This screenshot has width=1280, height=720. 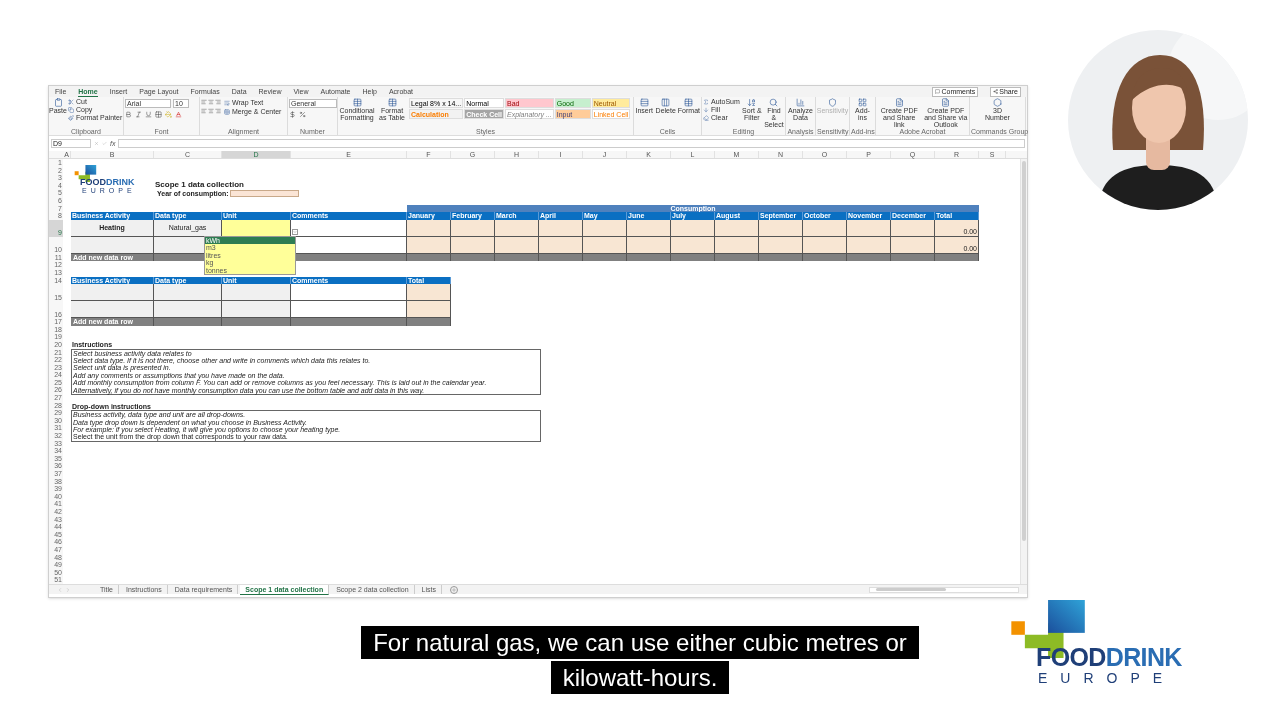 I want to click on dropdown-button, so click(x=295, y=231).